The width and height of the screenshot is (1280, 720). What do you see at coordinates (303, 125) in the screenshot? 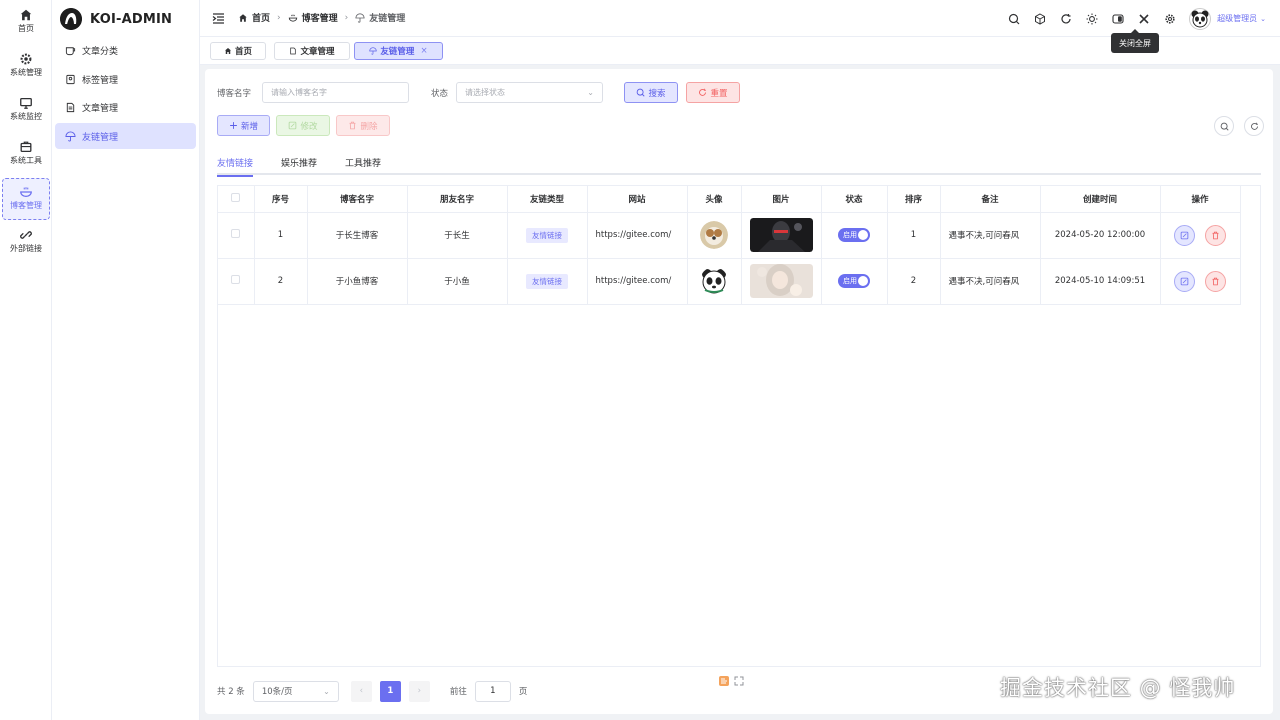
I see `edit-button: 修改` at bounding box center [303, 125].